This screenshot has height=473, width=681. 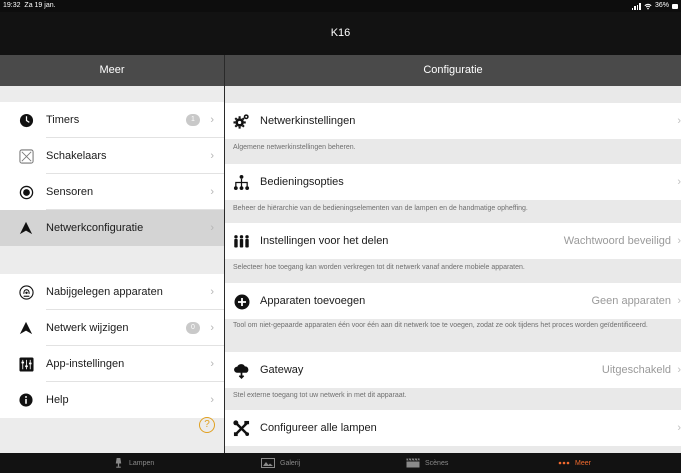 I want to click on switch-icon, so click(x=26, y=156).